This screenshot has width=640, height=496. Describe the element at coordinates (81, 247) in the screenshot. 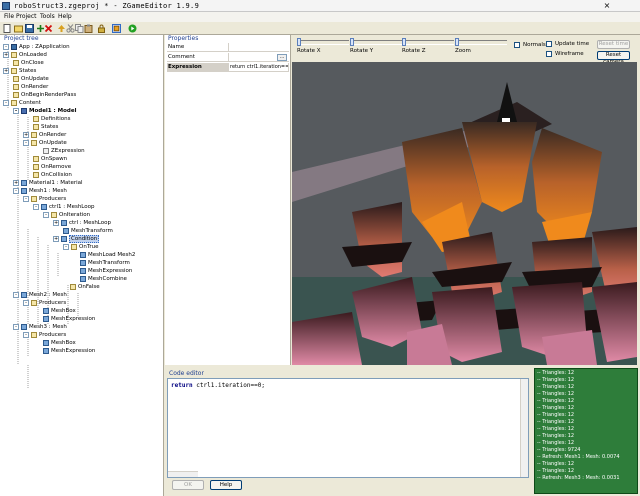

I see `tree-item-ontrue: - OnTrue` at that location.